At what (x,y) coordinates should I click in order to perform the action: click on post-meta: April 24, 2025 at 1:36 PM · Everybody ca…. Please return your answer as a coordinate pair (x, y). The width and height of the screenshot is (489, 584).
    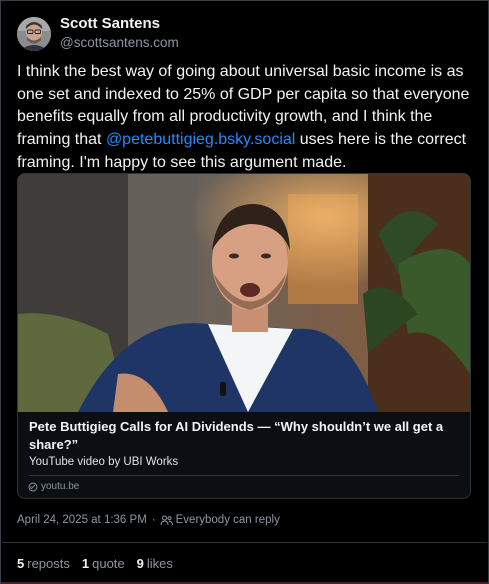
    Looking at the image, I should click on (148, 520).